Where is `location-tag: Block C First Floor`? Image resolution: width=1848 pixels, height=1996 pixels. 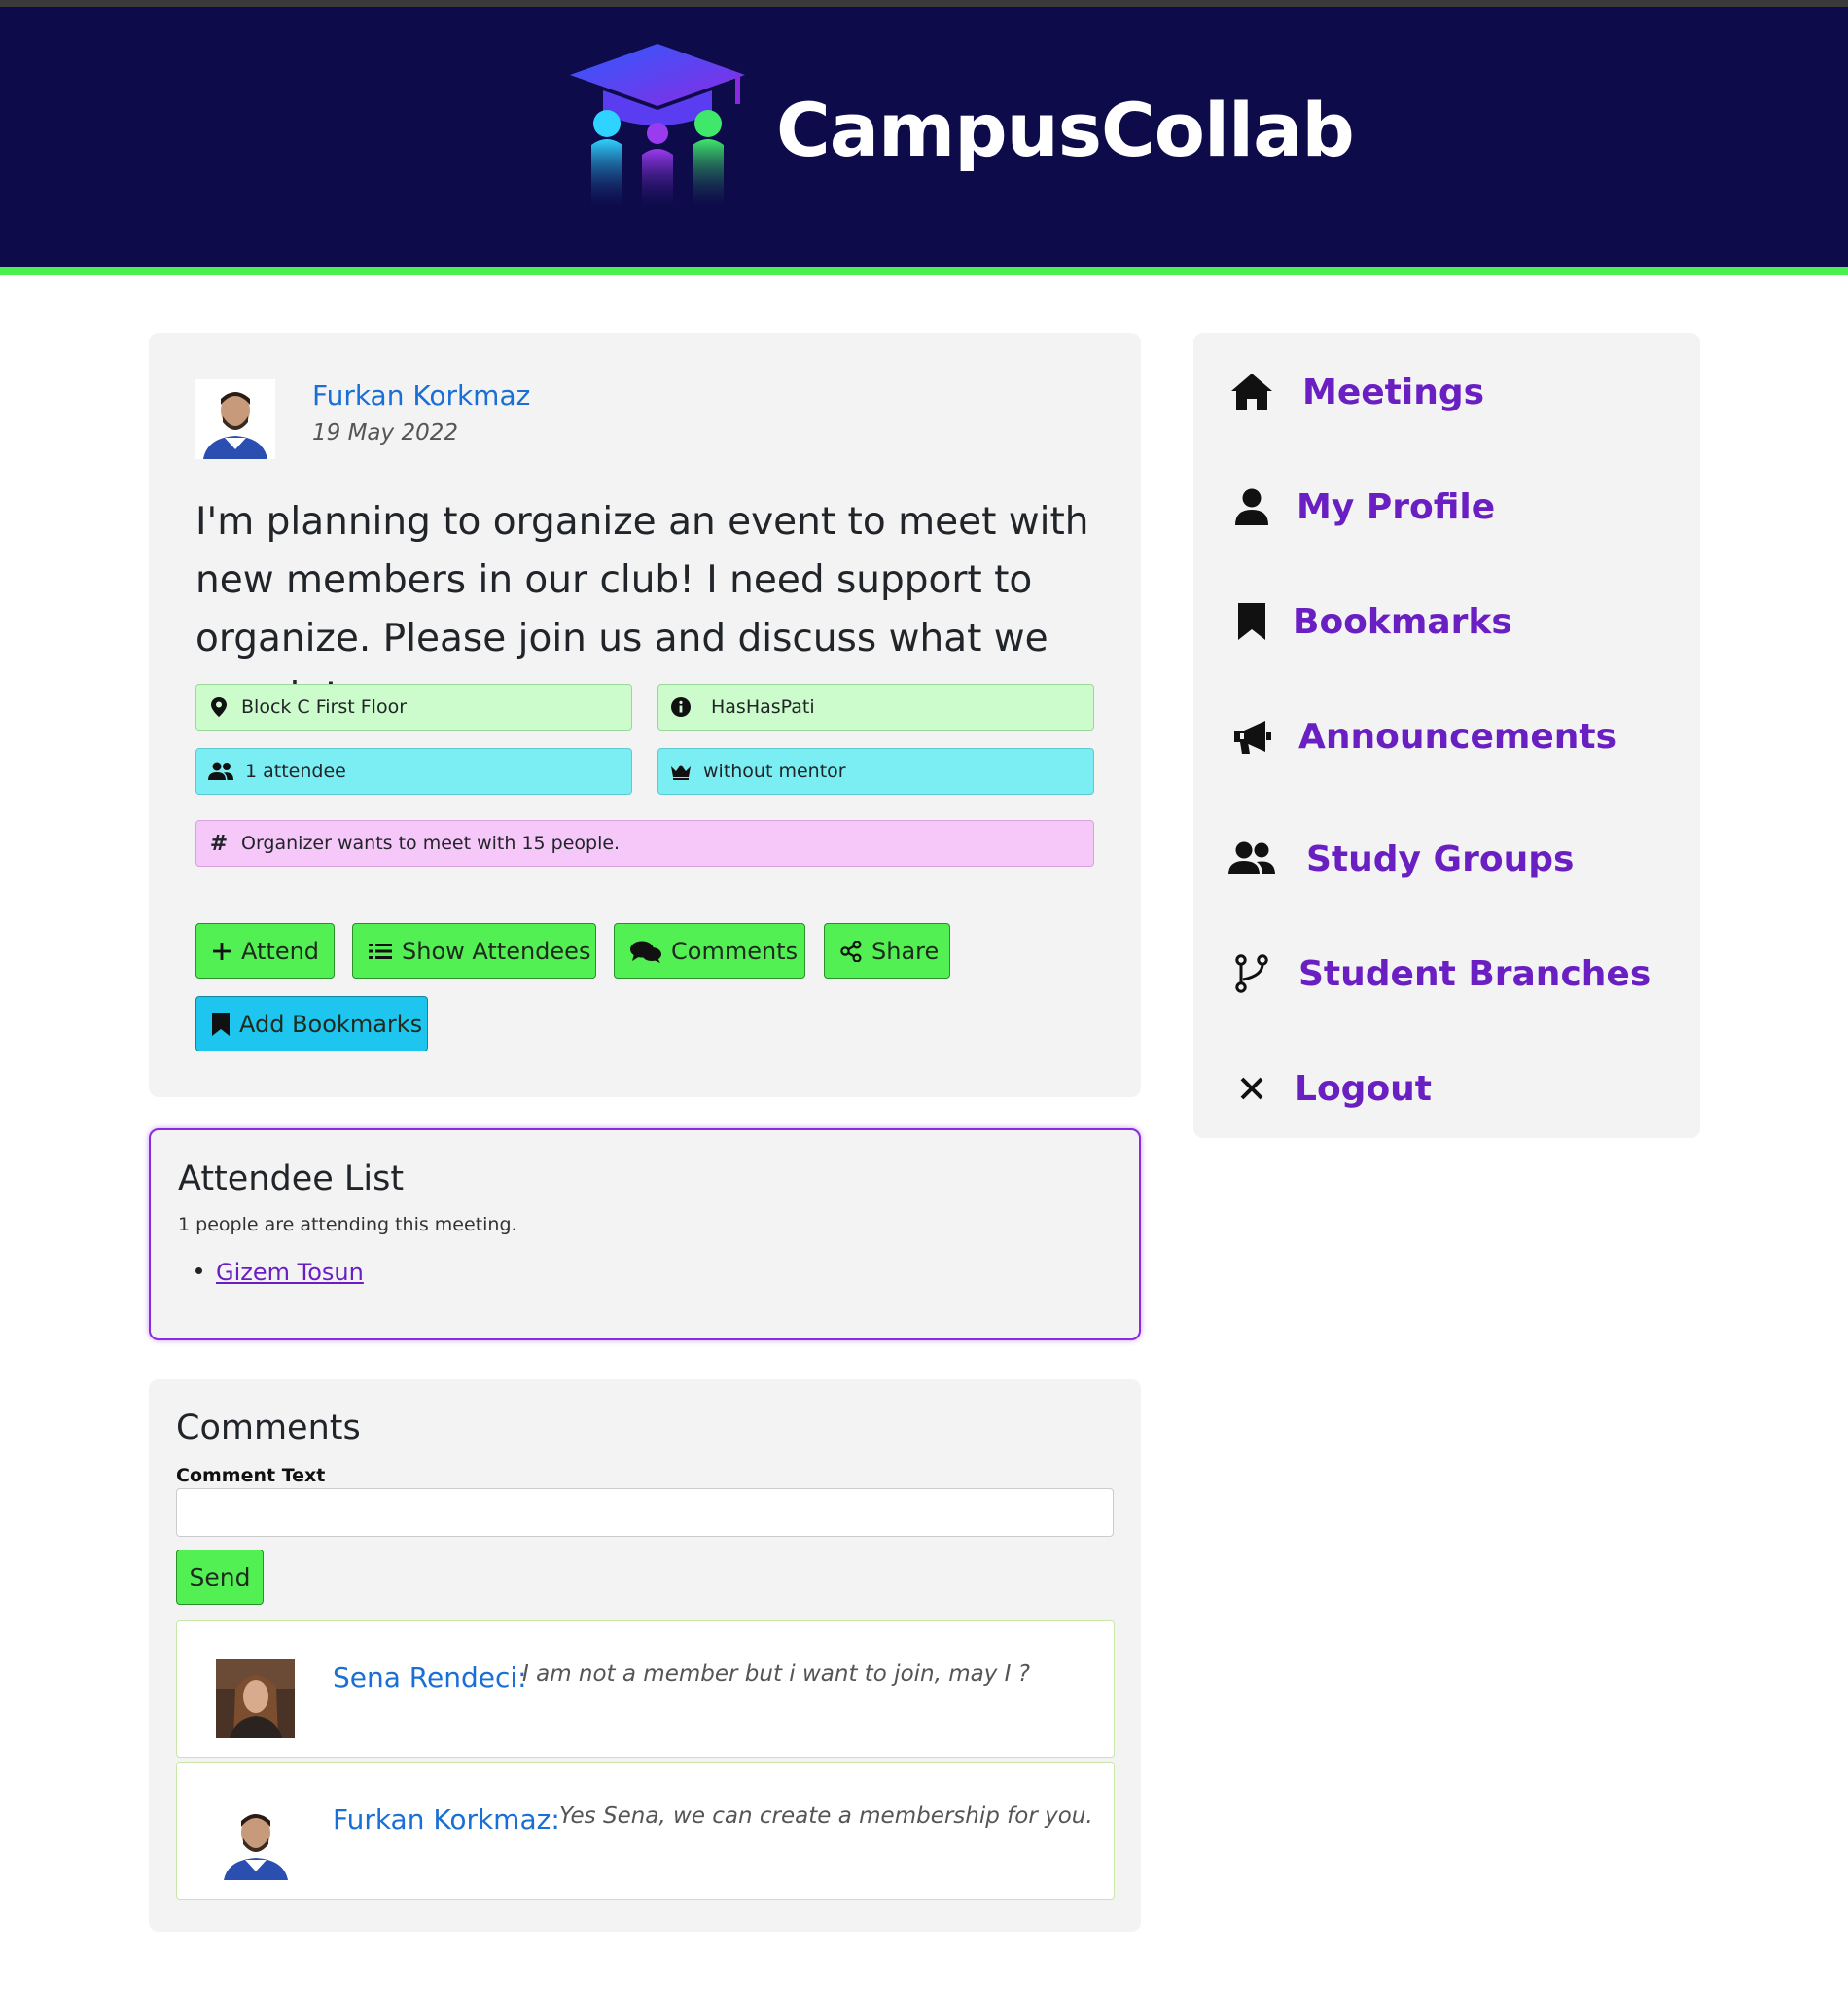
location-tag: Block C First Floor is located at coordinates (413, 707).